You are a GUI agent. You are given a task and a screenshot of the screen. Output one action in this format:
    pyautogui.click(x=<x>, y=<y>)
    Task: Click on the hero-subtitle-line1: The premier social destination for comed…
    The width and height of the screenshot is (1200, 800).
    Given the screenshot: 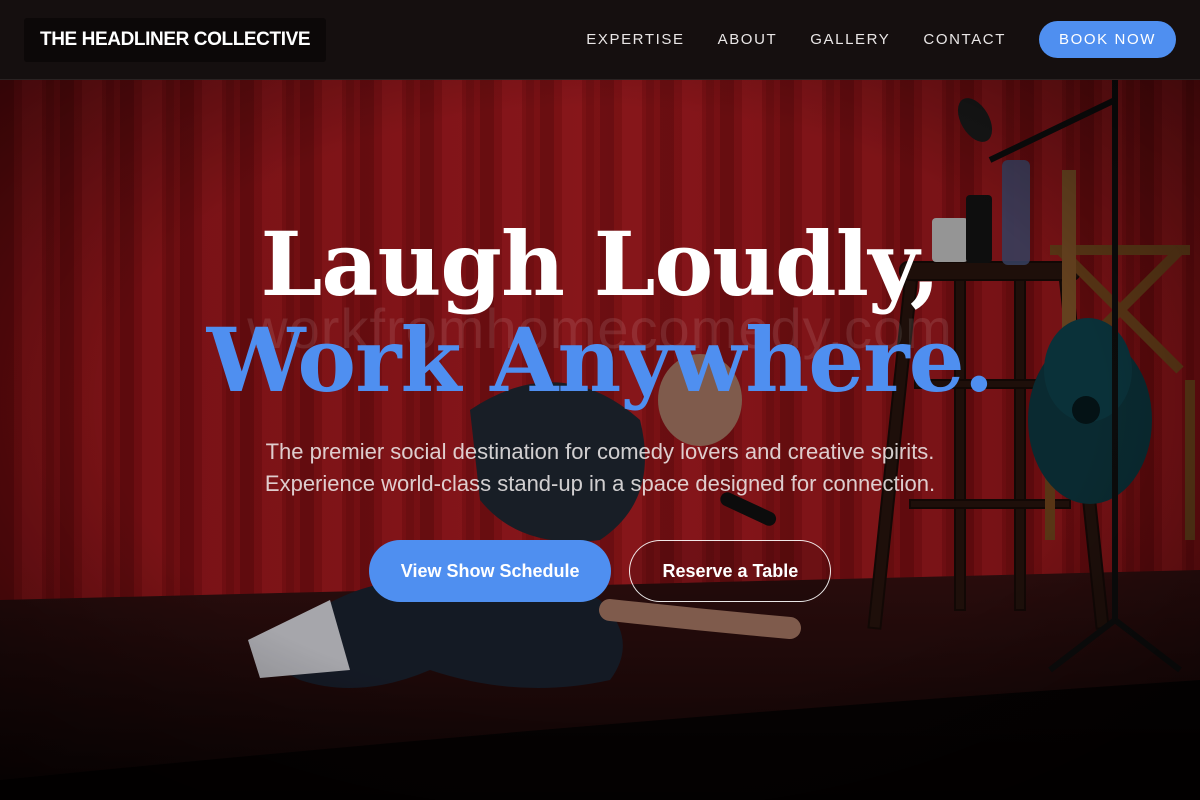 What is the action you would take?
    pyautogui.click(x=600, y=451)
    